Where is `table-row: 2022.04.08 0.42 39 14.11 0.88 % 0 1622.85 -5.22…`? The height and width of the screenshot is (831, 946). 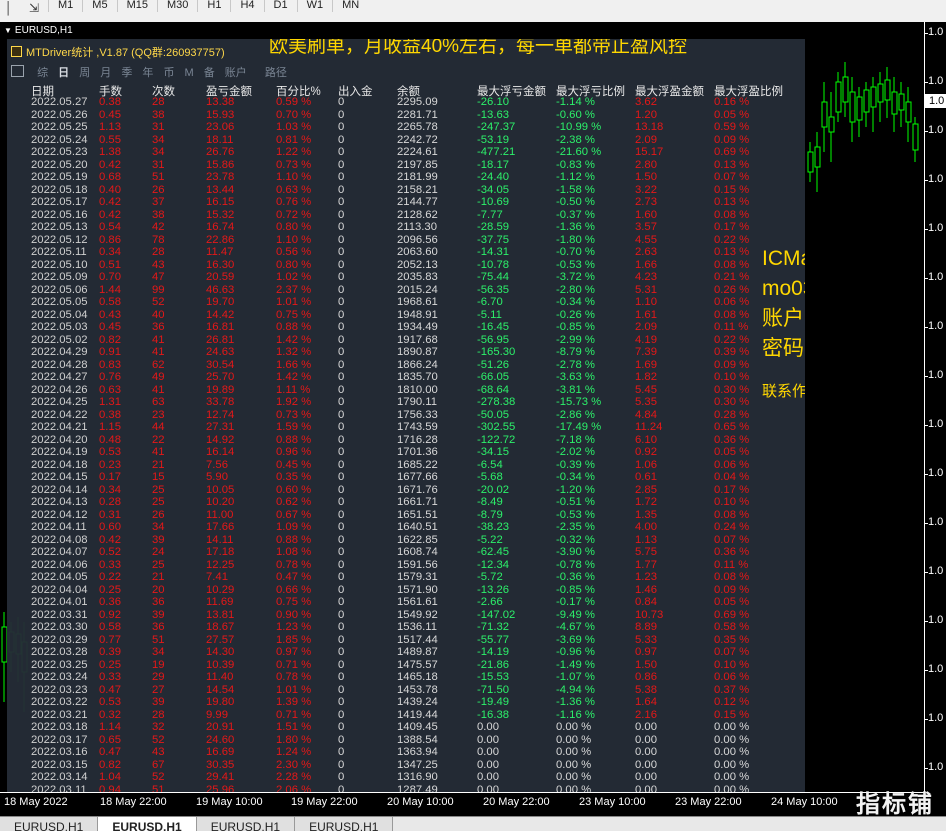
table-row: 2022.04.08 0.42 39 14.11 0.88 % 0 1622.85 -5.22… is located at coordinates (406, 540).